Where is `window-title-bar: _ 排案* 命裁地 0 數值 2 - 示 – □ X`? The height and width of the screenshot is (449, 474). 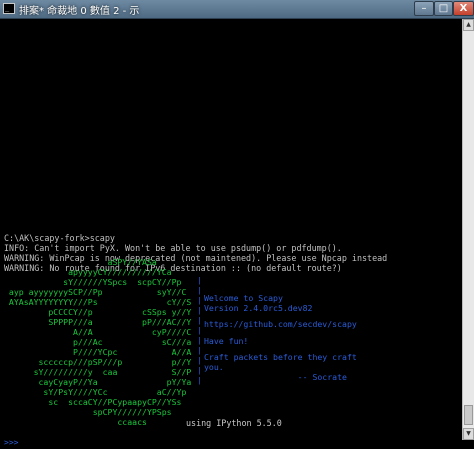 window-title-bar: _ 排案* 命裁地 0 數值 2 - 示 – □ X is located at coordinates (237, 9).